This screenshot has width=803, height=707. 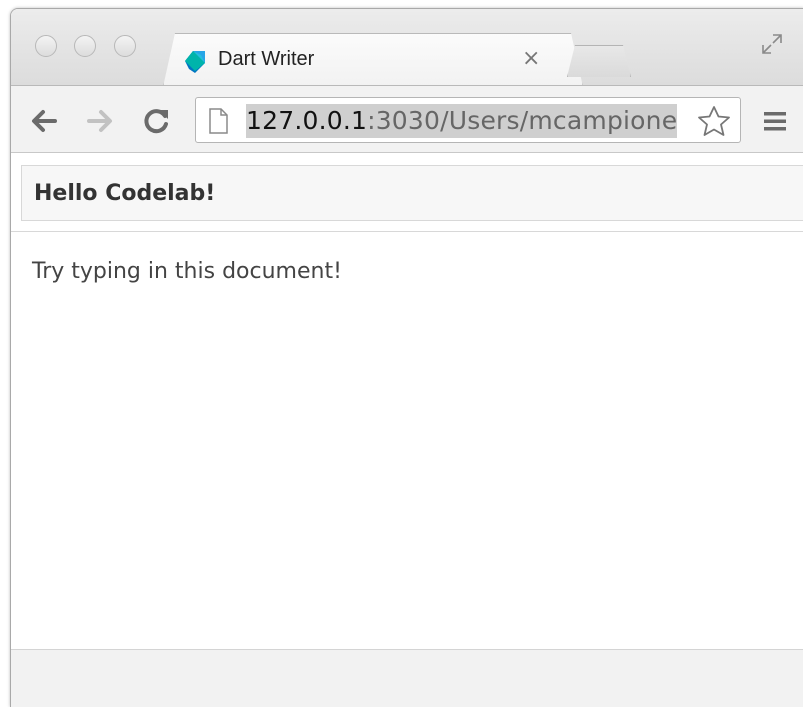 What do you see at coordinates (366, 63) in the screenshot?
I see `tab-content: Dart Writer ×` at bounding box center [366, 63].